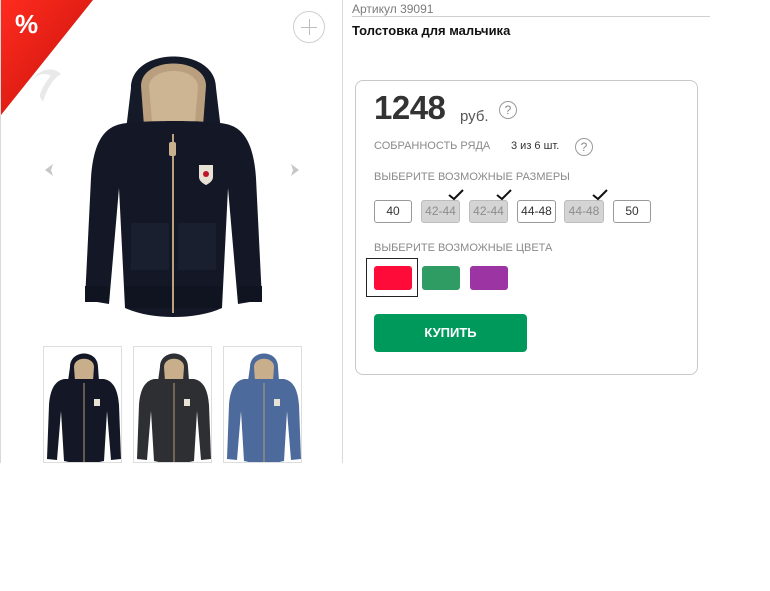  What do you see at coordinates (26, 24) in the screenshot?
I see `sale-badge-label: %` at bounding box center [26, 24].